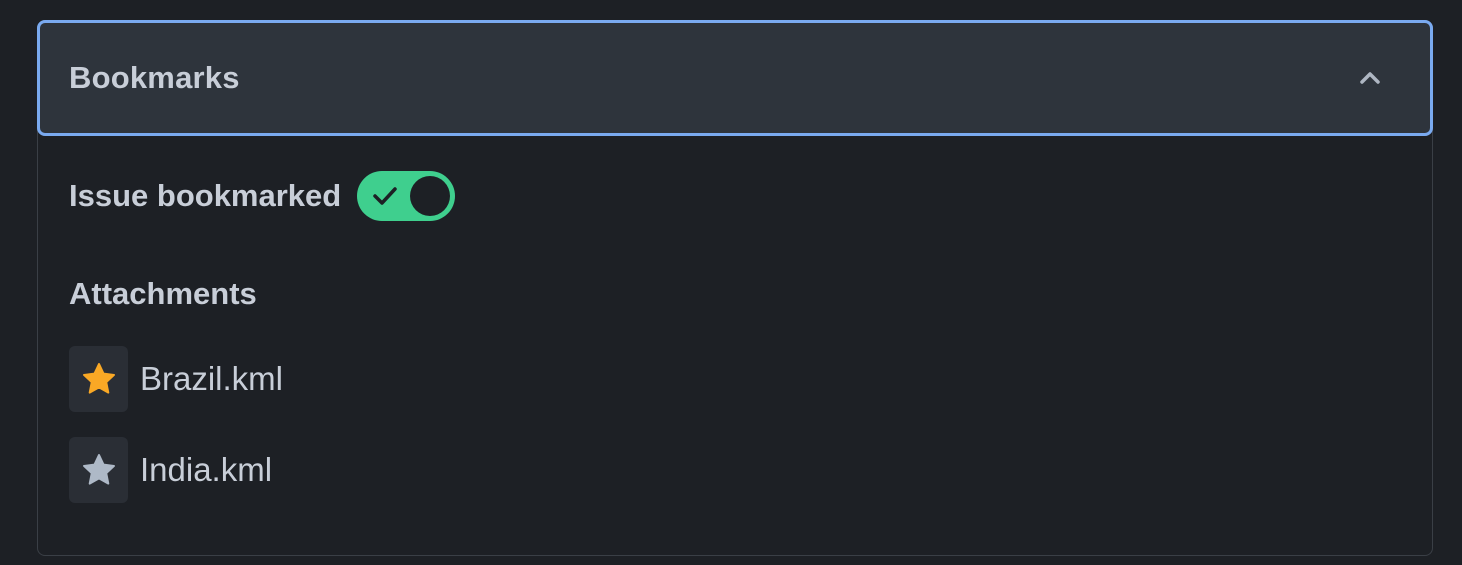  Describe the element at coordinates (430, 196) in the screenshot. I see `toggle-knob` at that location.